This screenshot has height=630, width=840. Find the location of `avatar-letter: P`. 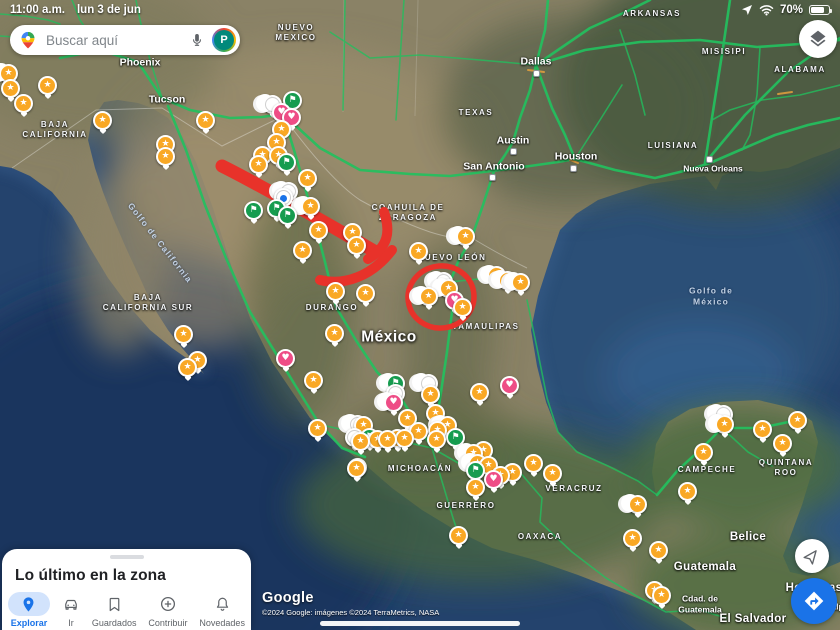

avatar-letter: P is located at coordinates (224, 40).